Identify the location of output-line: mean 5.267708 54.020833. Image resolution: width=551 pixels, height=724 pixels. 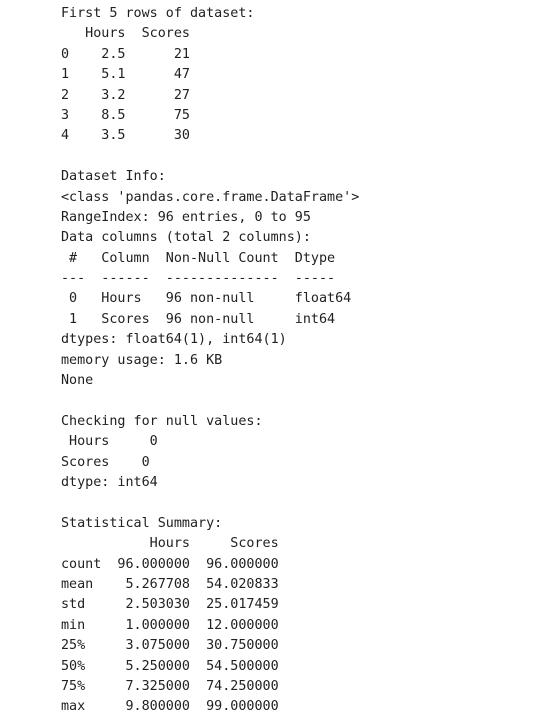
(170, 584).